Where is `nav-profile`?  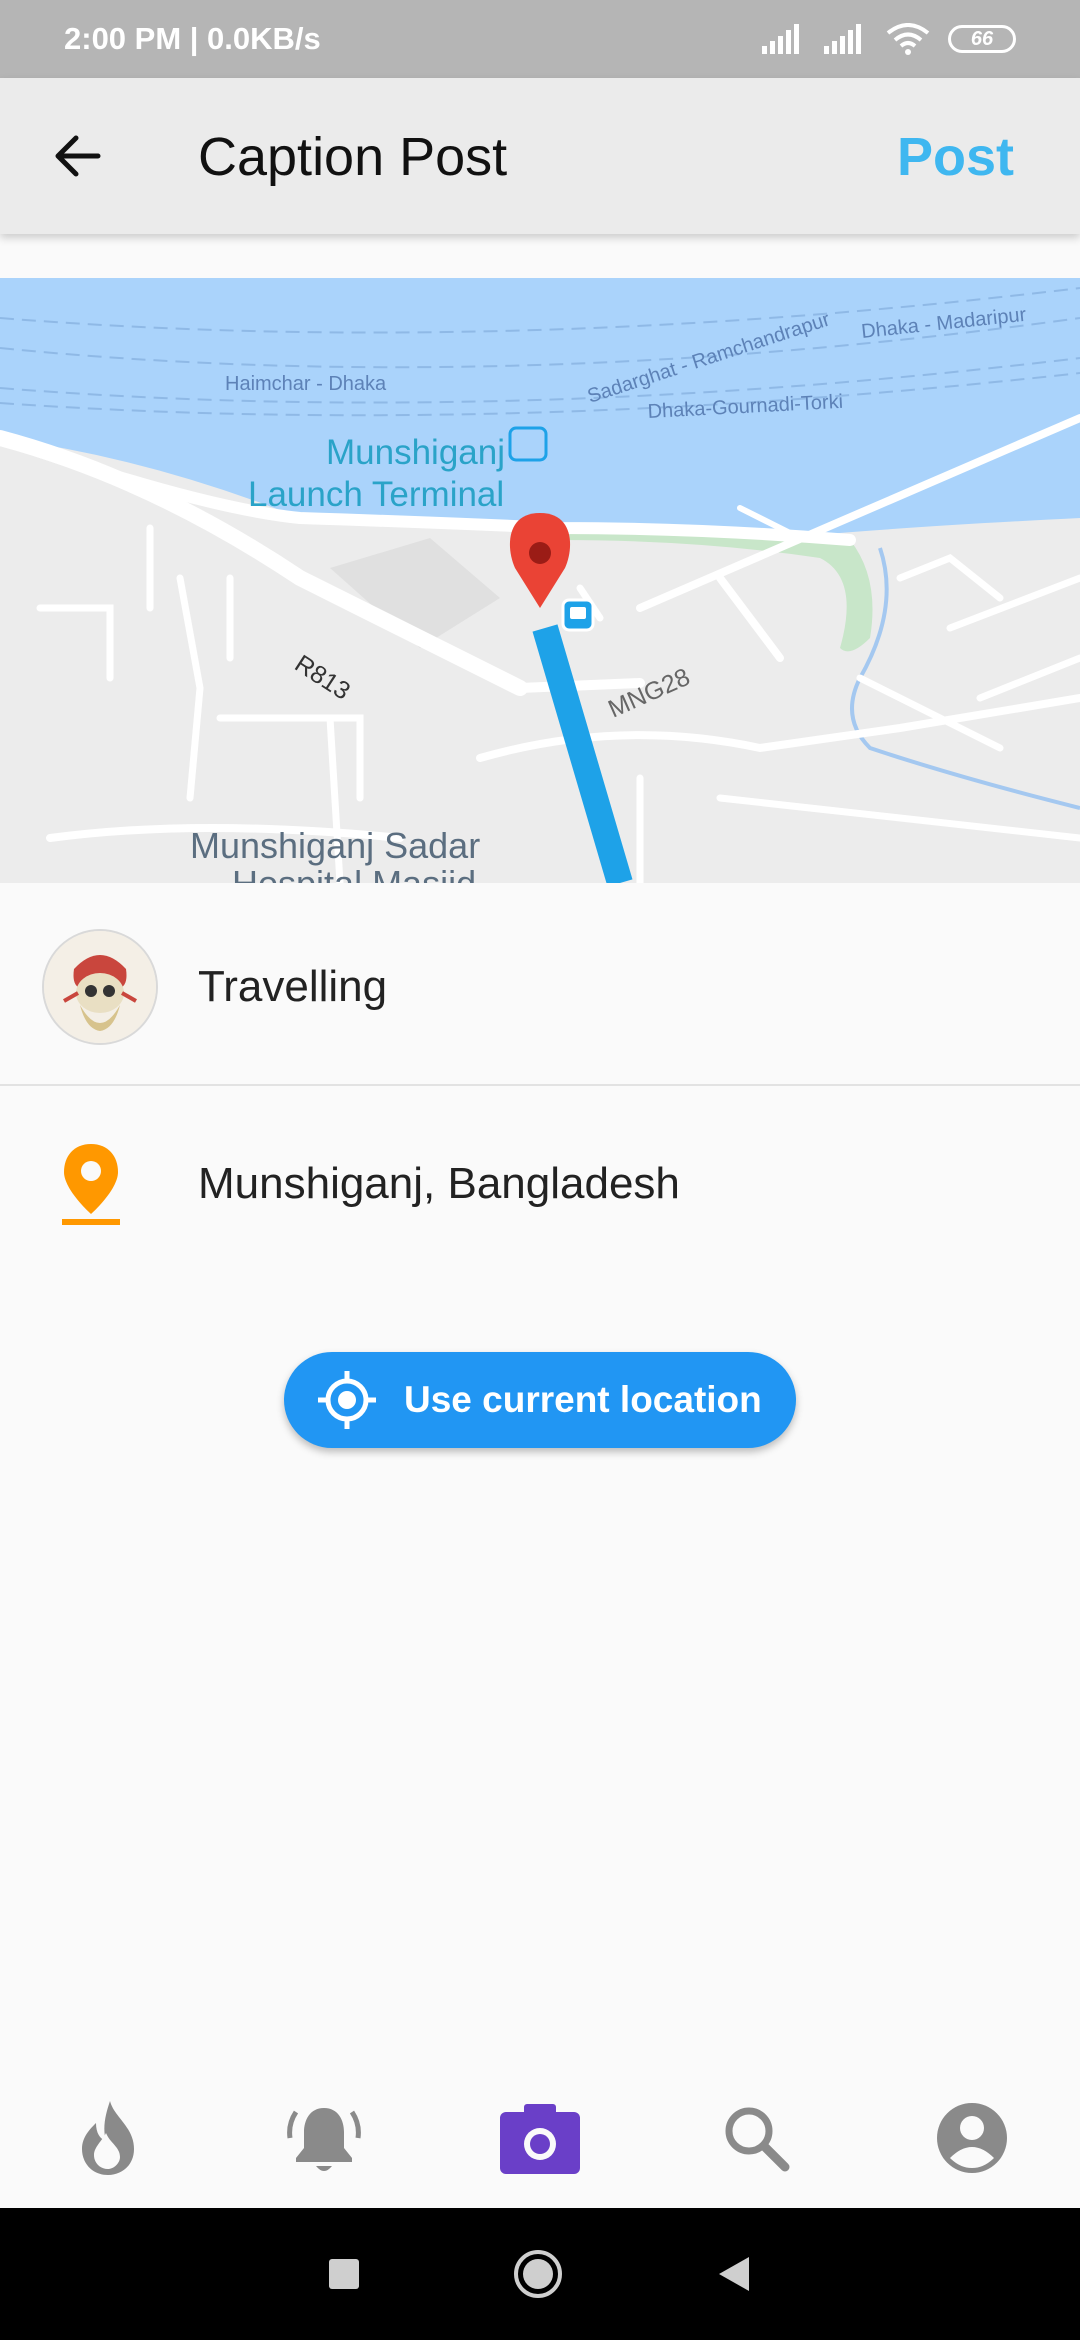
nav-profile is located at coordinates (972, 2138).